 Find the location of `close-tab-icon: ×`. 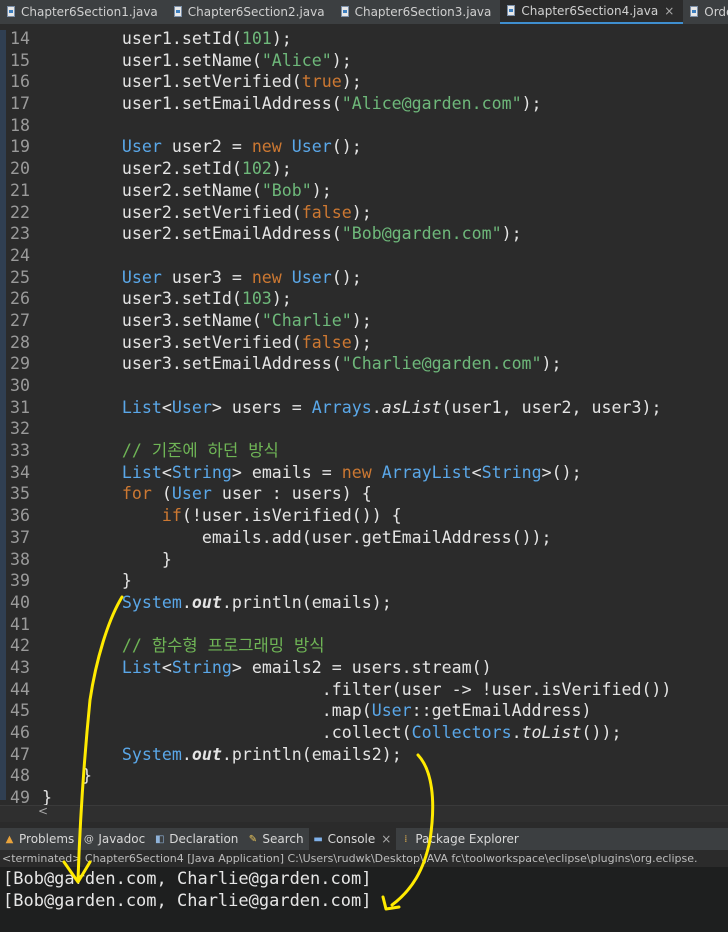

close-tab-icon: × is located at coordinates (669, 11).